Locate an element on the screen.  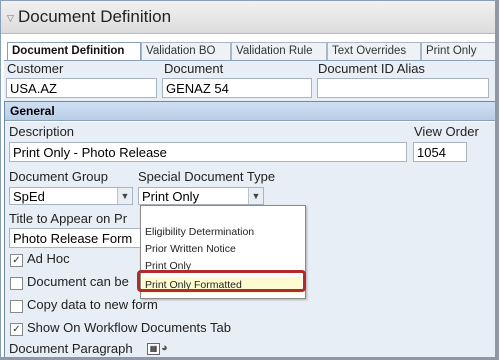
document-can-be-label: Document can be is located at coordinates (78, 281).